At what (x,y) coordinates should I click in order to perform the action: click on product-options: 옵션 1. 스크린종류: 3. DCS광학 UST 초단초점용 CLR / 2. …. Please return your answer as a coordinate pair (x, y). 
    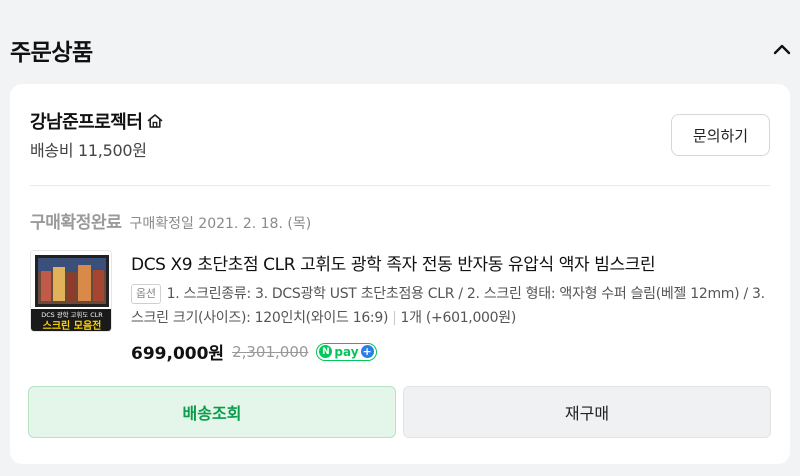
    Looking at the image, I should click on (451, 306).